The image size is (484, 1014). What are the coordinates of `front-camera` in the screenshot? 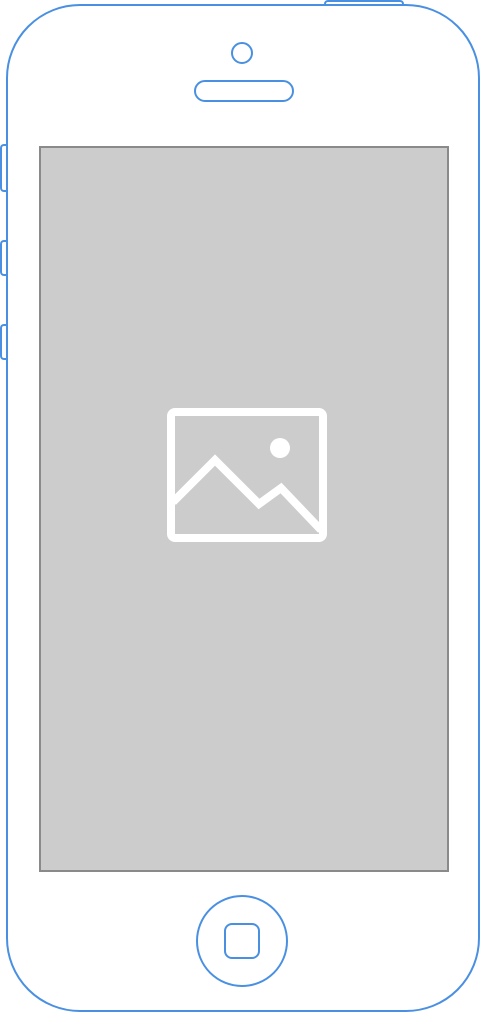 It's located at (242, 53).